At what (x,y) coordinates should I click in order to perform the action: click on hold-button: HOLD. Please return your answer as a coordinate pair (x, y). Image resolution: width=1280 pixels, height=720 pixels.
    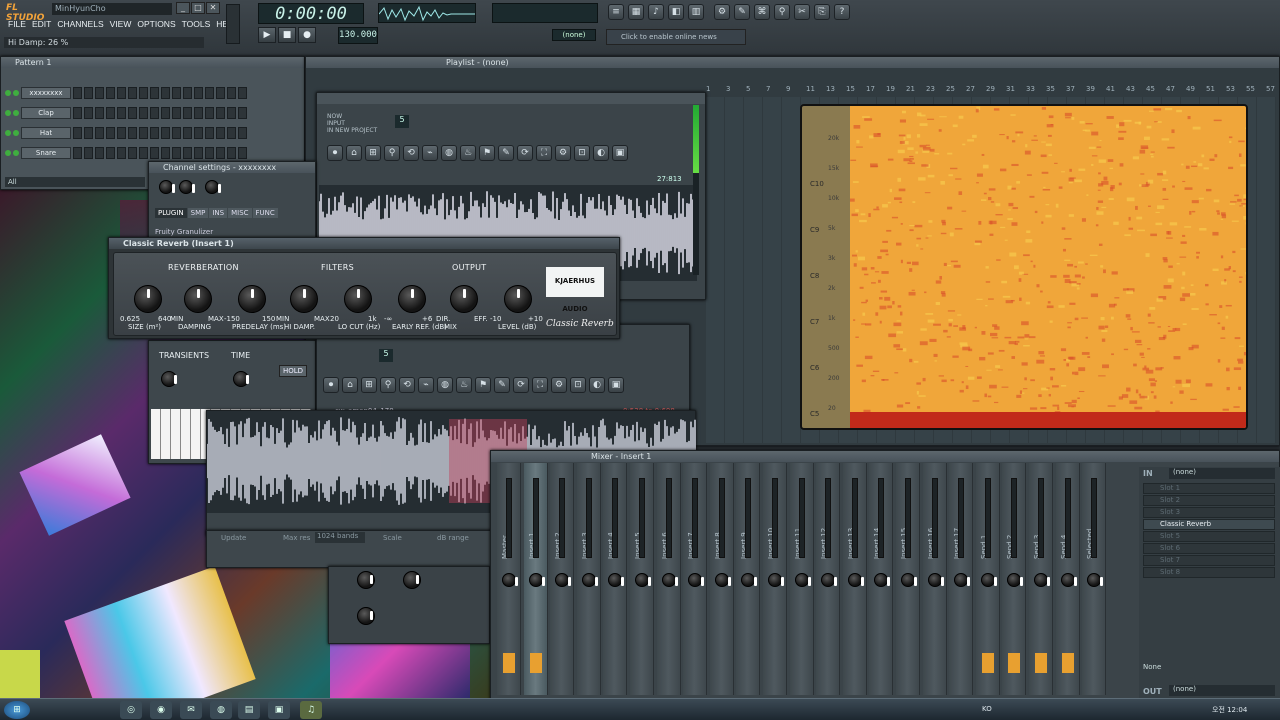
    Looking at the image, I should click on (293, 371).